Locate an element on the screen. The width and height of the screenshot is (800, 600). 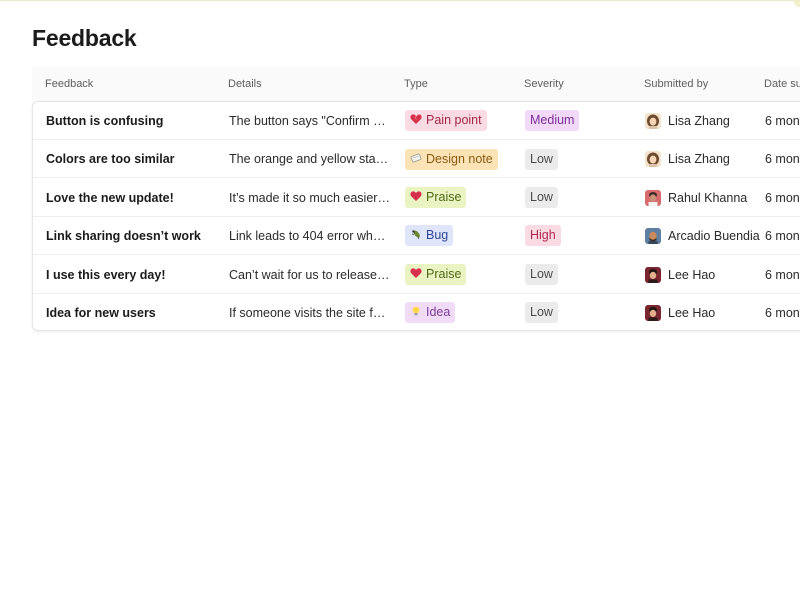
lightbulb-icon is located at coordinates (416, 311).